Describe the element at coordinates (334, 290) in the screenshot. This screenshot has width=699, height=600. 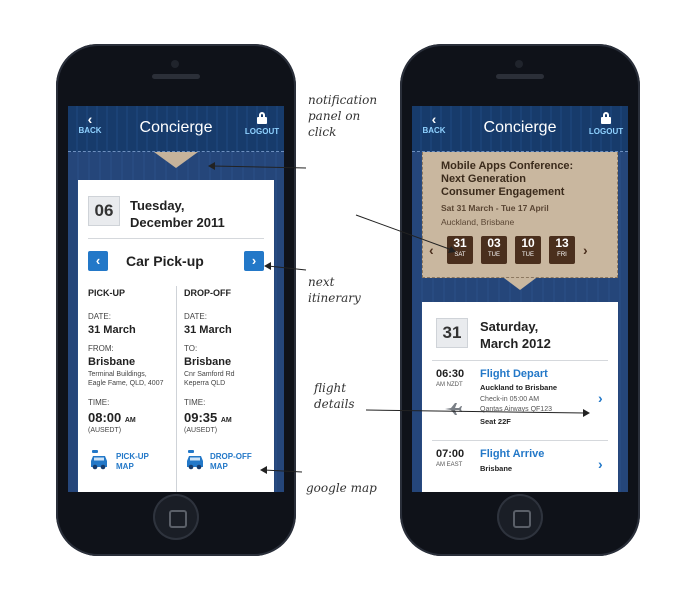
I see `annotation-next-itinerary: next itinerary` at that location.